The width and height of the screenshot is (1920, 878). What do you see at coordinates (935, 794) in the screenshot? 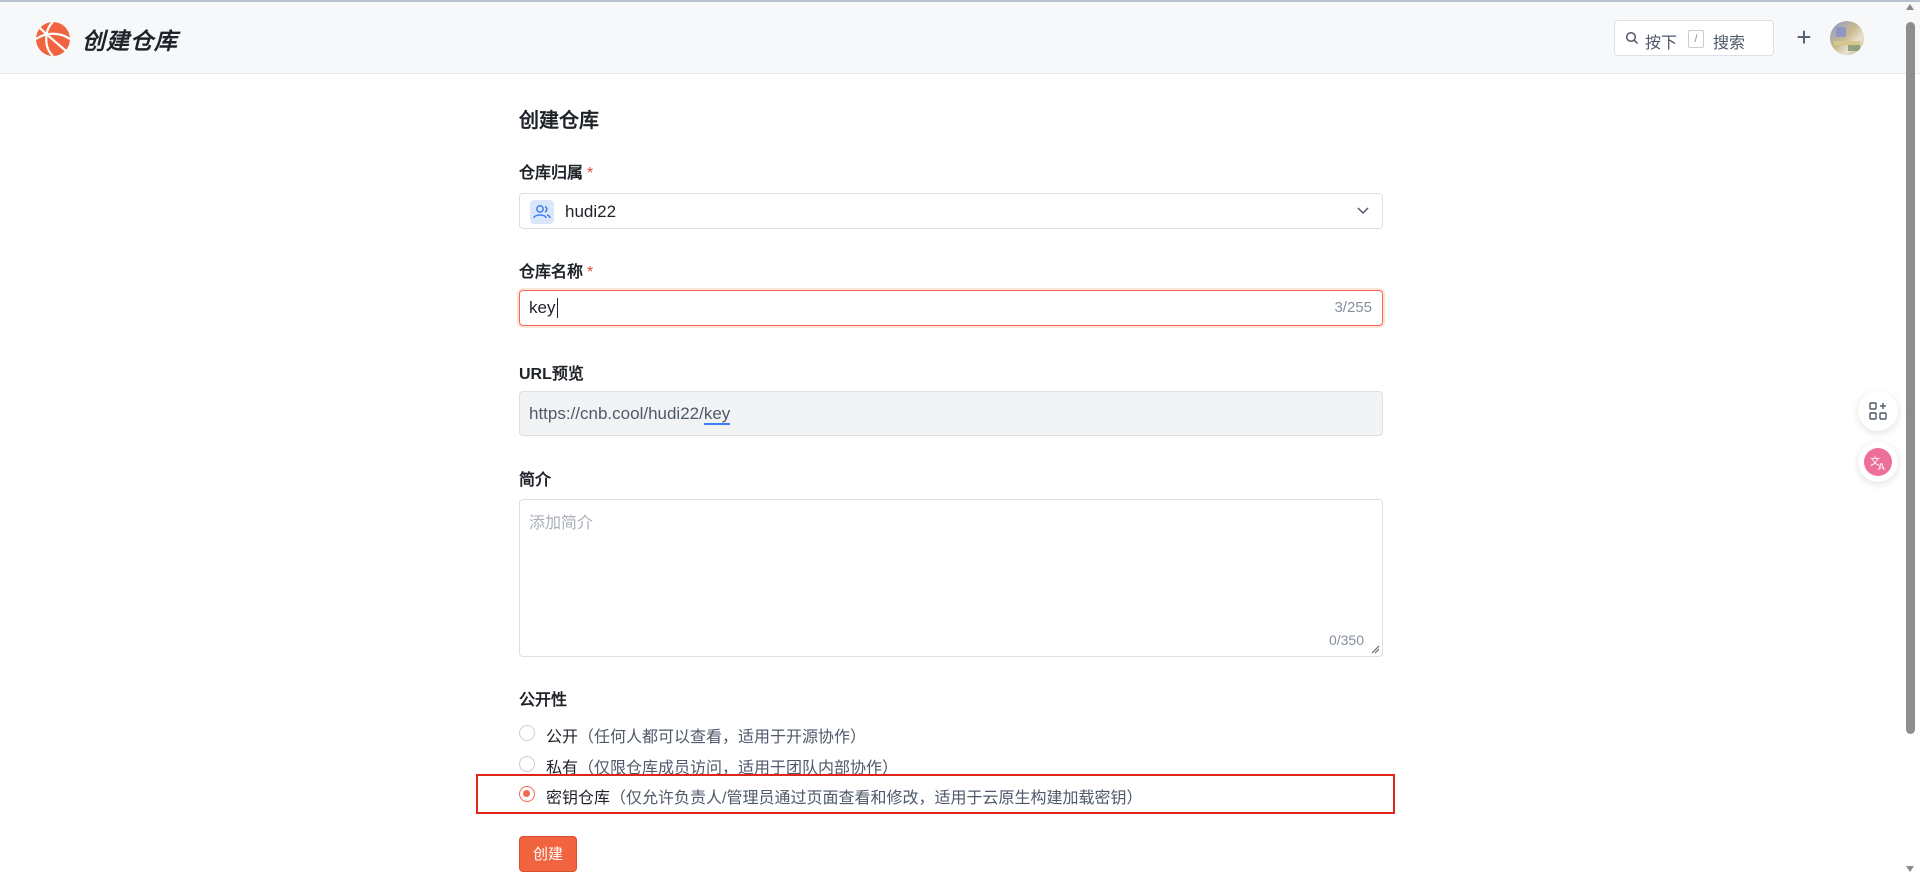
I see `highlight-box` at bounding box center [935, 794].